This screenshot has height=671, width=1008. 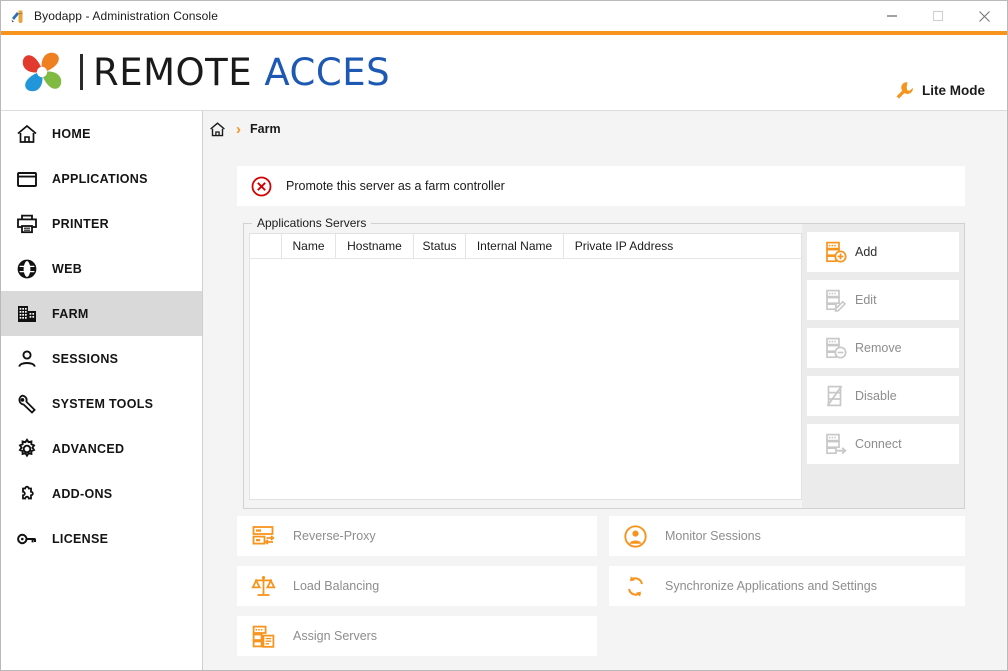 What do you see at coordinates (713, 536) in the screenshot?
I see `monitor-sessions-label: Monitor Sessions` at bounding box center [713, 536].